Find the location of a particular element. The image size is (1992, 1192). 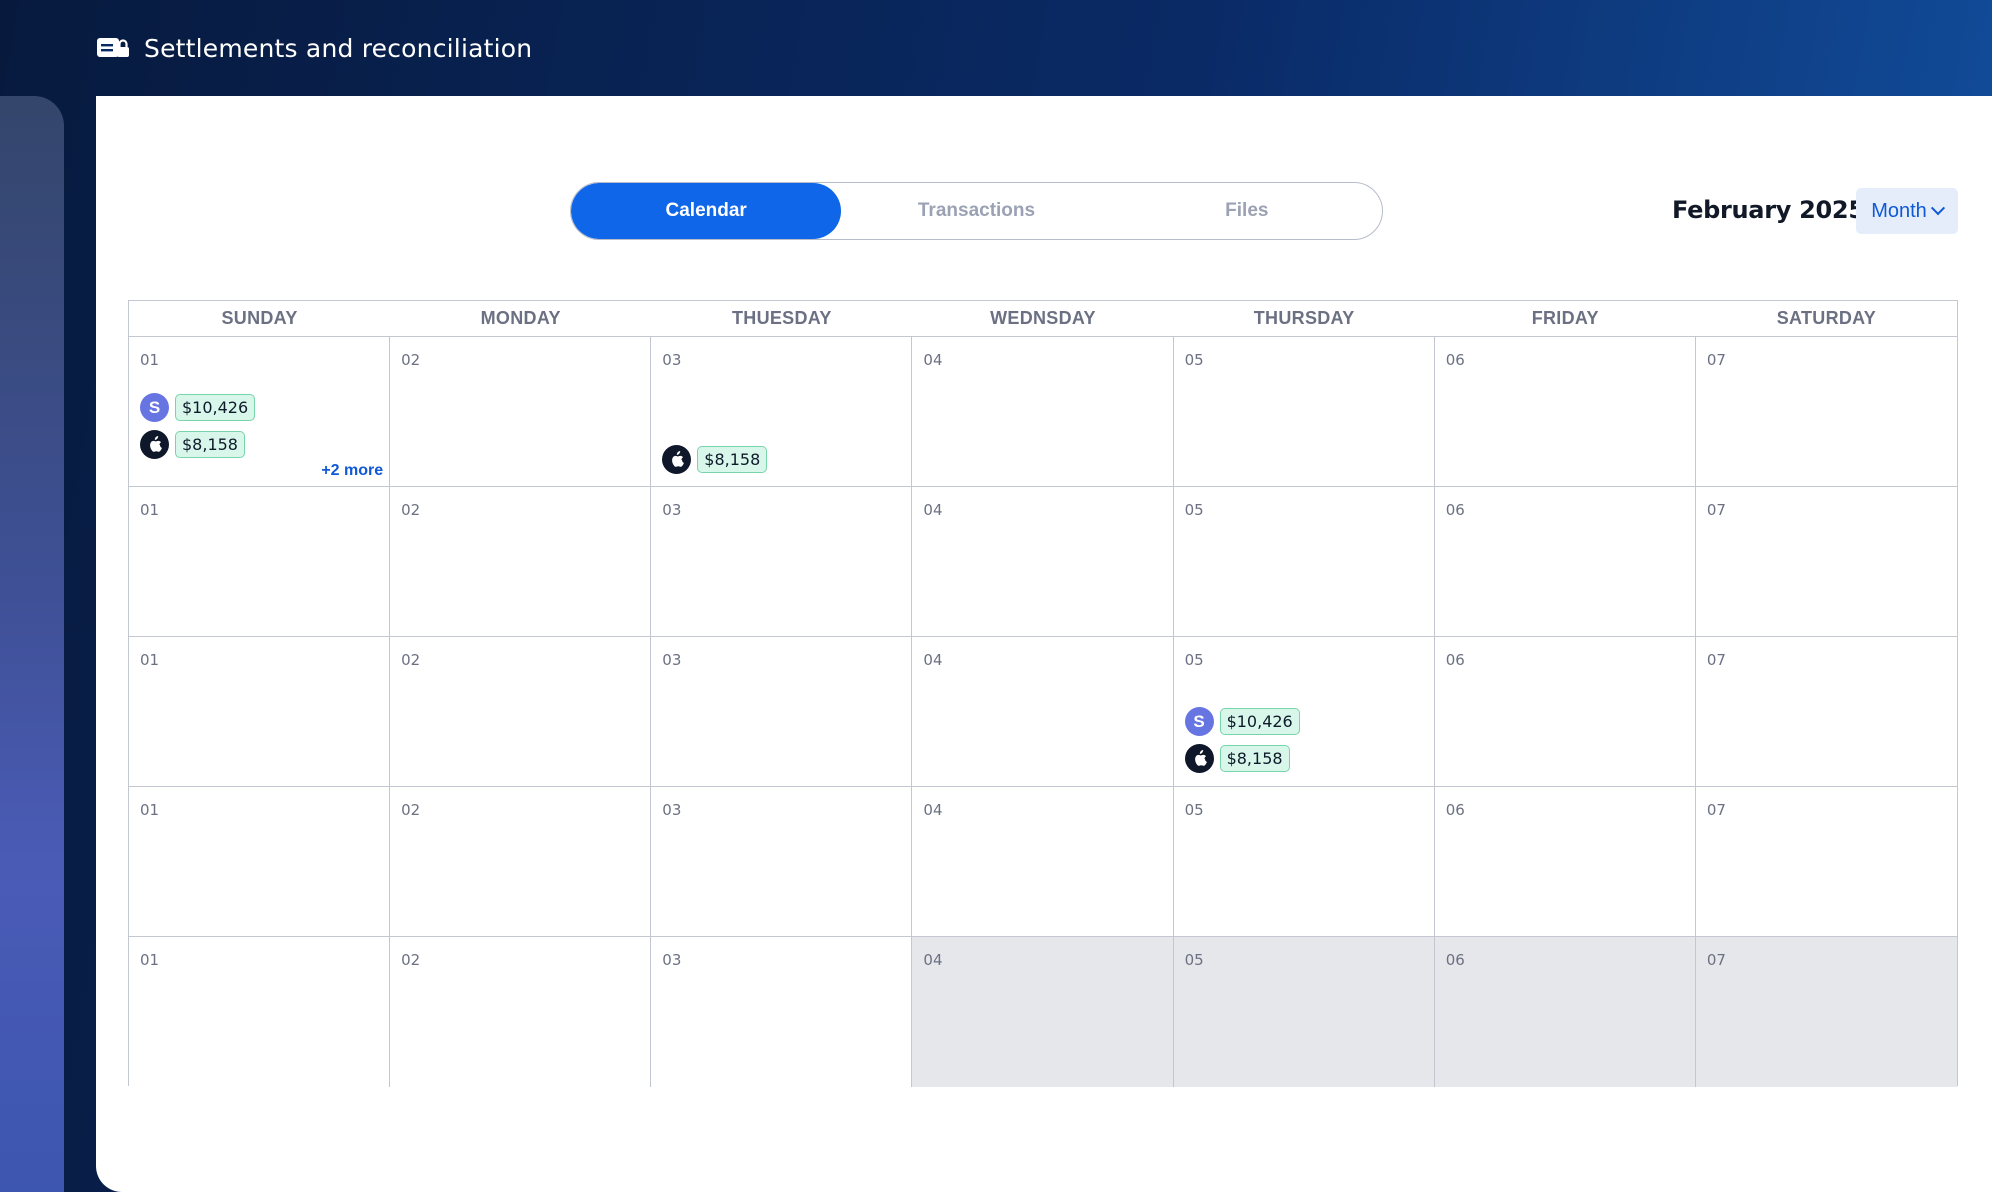

calendar-day-cell: 03 $8,158 is located at coordinates (782, 412).